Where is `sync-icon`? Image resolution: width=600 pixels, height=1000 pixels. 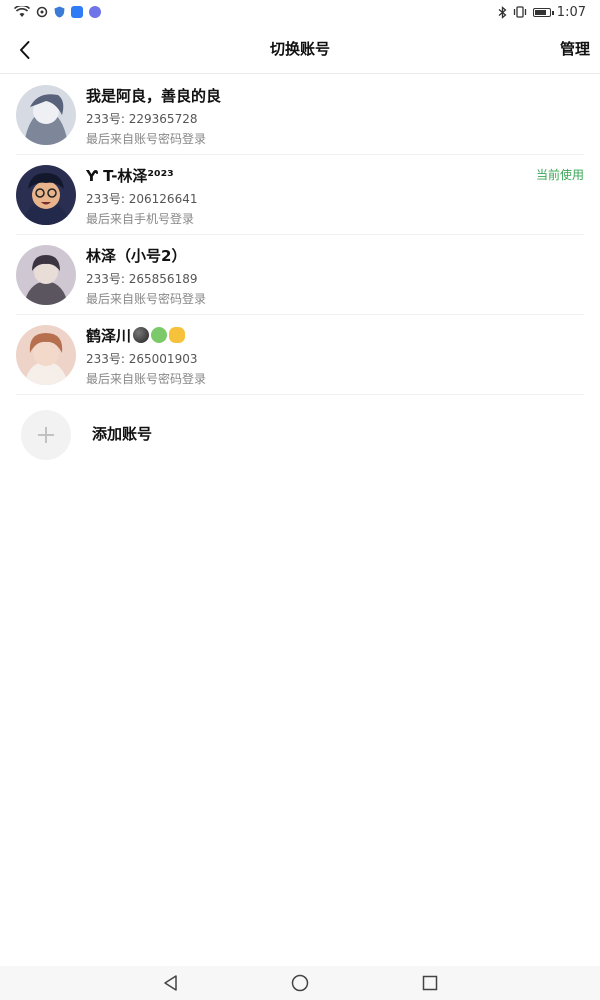 sync-icon is located at coordinates (42, 12).